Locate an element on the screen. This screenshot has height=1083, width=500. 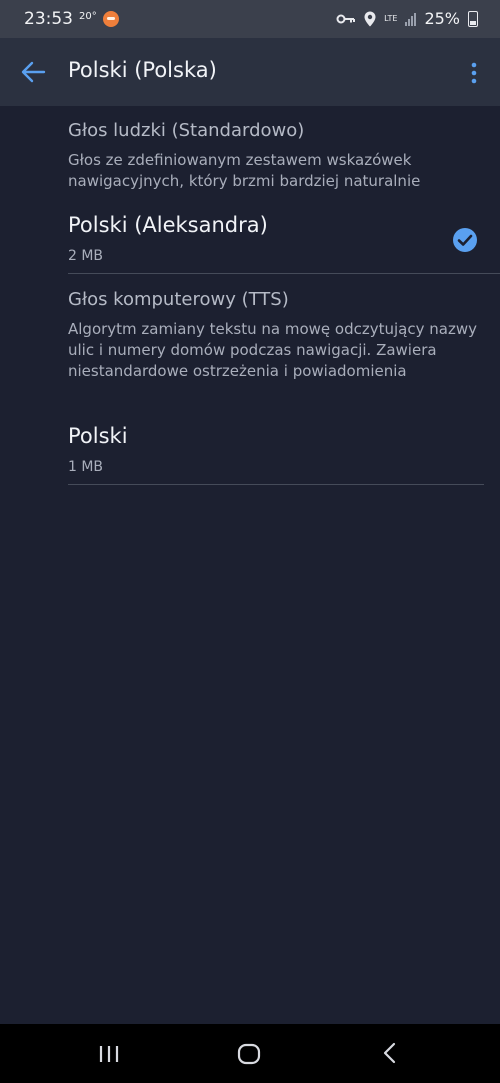
check-circle-icon is located at coordinates (465, 240).